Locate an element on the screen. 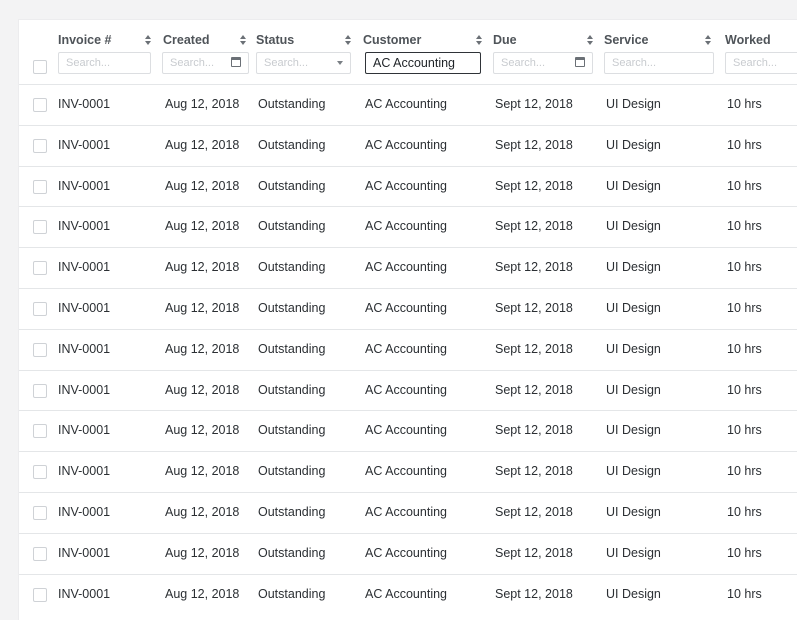 The width and height of the screenshot is (797, 620). service-filter-input is located at coordinates (659, 63).